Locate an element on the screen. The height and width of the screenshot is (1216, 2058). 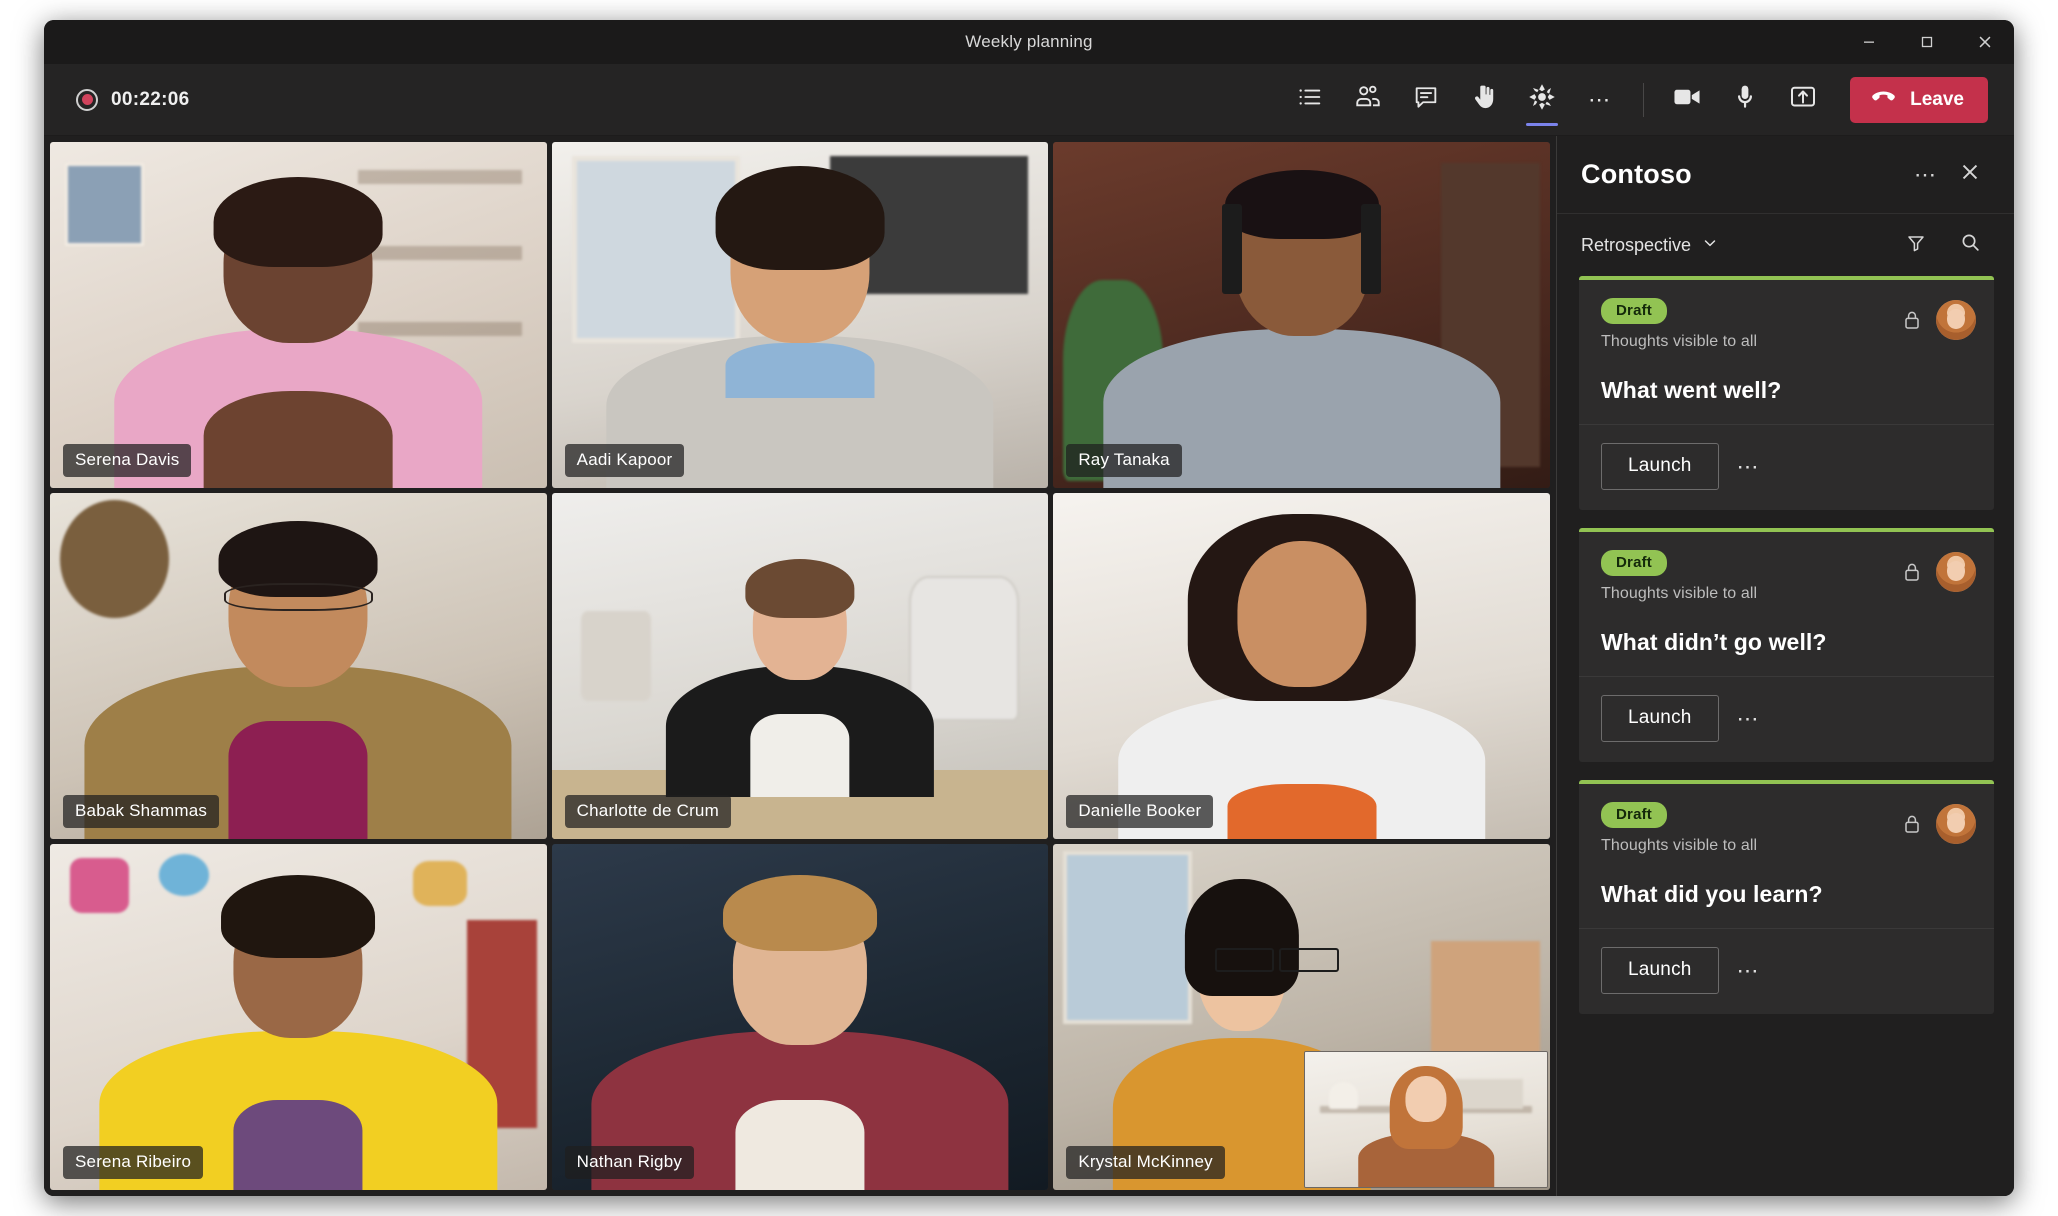
card-subtitle: Thoughts visible to all is located at coordinates (1679, 593).